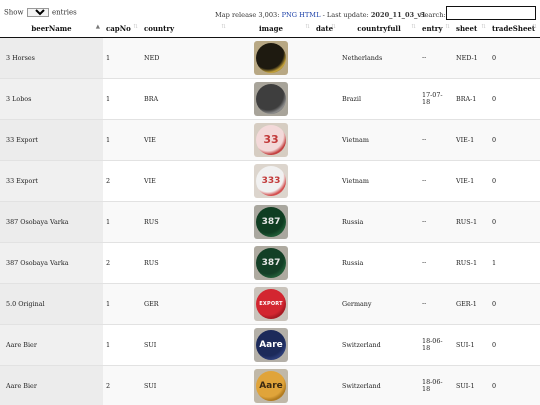 Image resolution: width=540 pixels, height=405 pixels. I want to click on table-row: 387 Osobaya Varka 2 RUS 387 Russia -- RUS-1 1, so click(270, 262).